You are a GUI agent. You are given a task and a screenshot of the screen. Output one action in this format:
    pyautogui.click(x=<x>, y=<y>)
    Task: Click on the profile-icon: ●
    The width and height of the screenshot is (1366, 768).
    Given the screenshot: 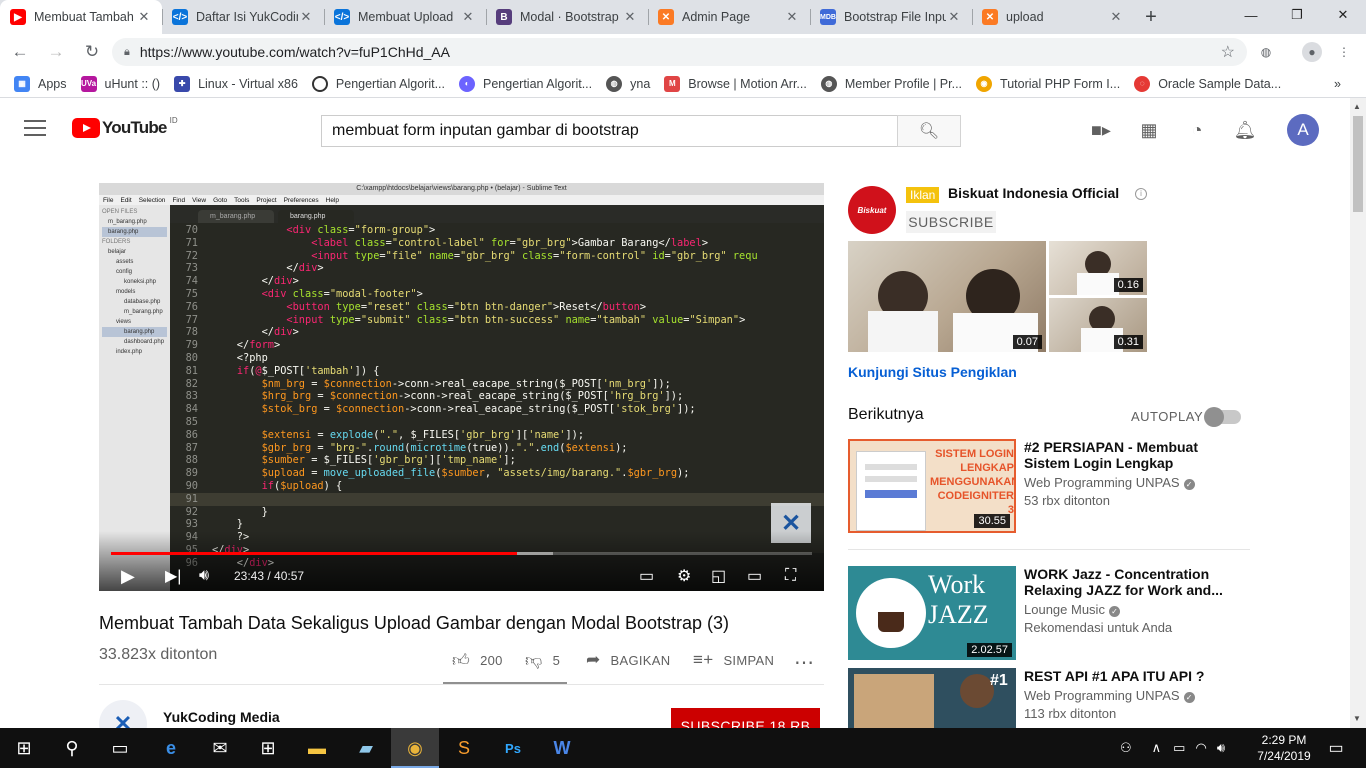 What is the action you would take?
    pyautogui.click(x=1312, y=52)
    